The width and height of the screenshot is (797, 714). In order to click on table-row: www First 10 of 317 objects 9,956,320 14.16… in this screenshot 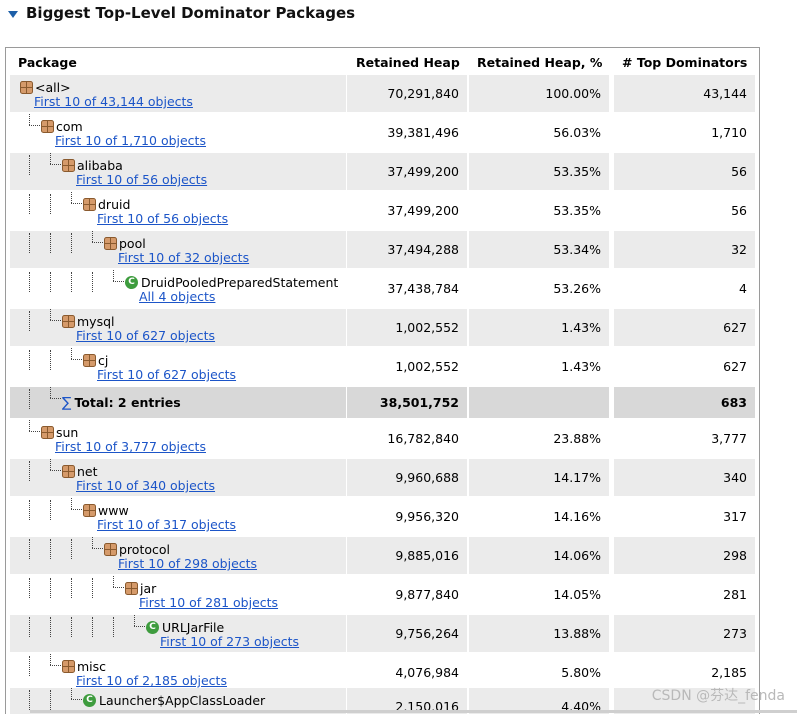, I will do `click(382, 517)`.